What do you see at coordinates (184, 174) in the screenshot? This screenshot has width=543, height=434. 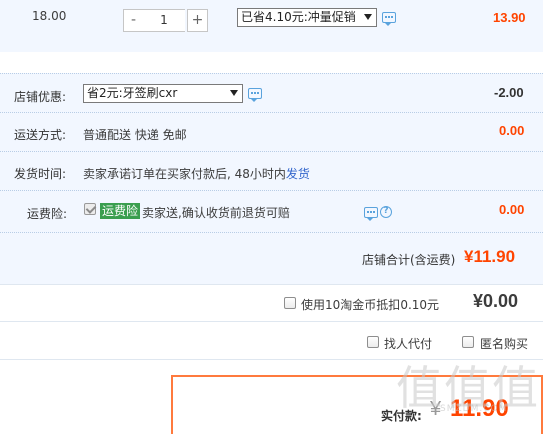 I see `delivery-time-desc: 卖家承诺订单在买家付款后, 48小时内` at bounding box center [184, 174].